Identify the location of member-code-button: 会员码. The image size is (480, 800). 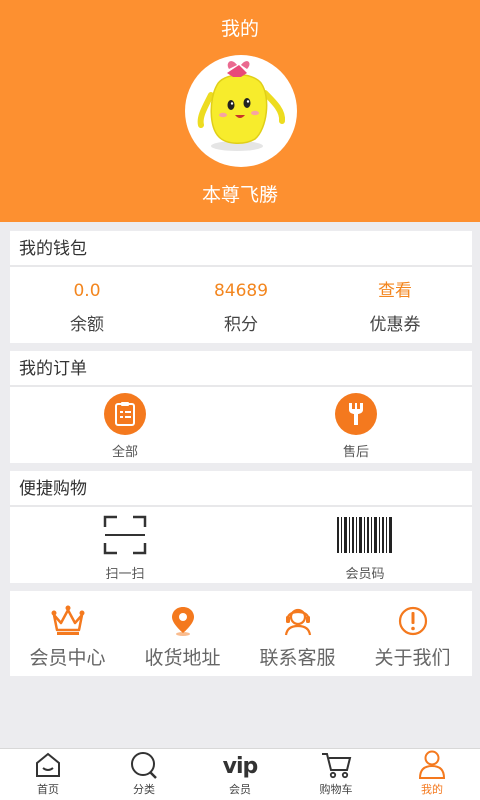
(365, 548).